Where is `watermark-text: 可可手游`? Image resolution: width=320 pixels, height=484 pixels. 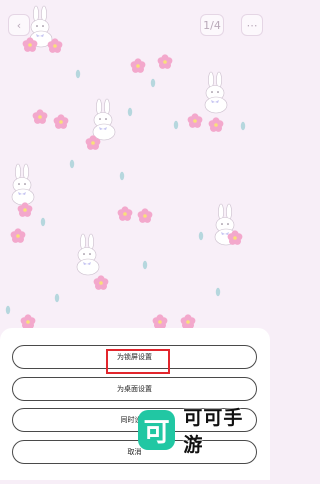 watermark-text: 可可手游 is located at coordinates (213, 431).